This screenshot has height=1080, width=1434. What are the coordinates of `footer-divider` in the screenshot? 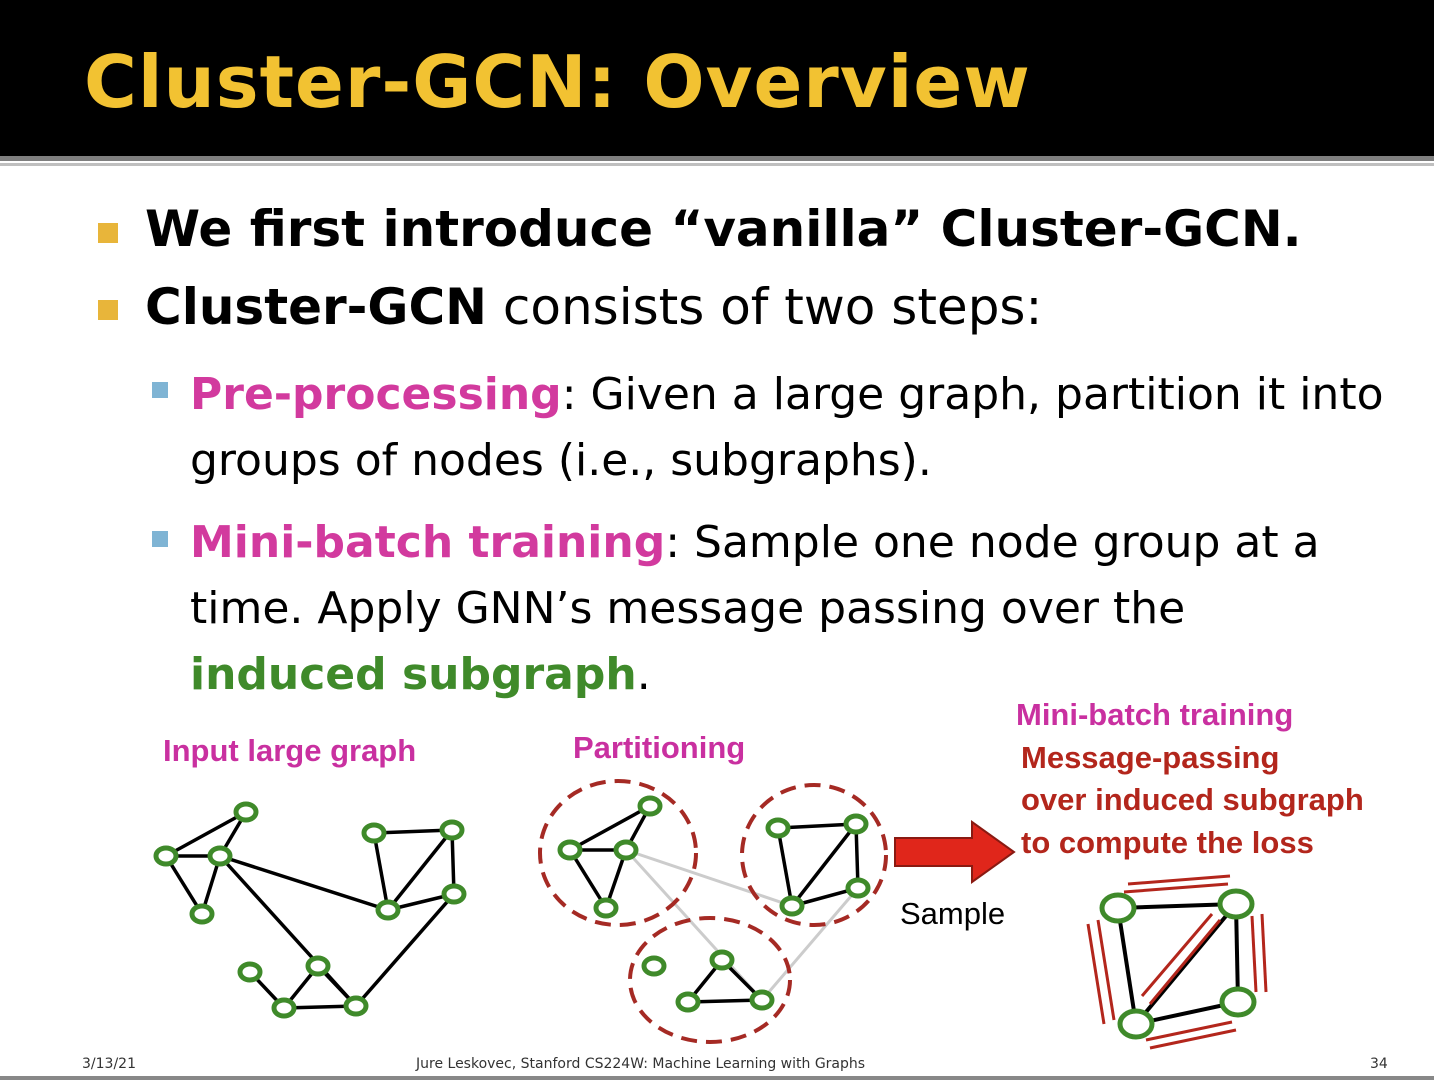 It's located at (717, 1078).